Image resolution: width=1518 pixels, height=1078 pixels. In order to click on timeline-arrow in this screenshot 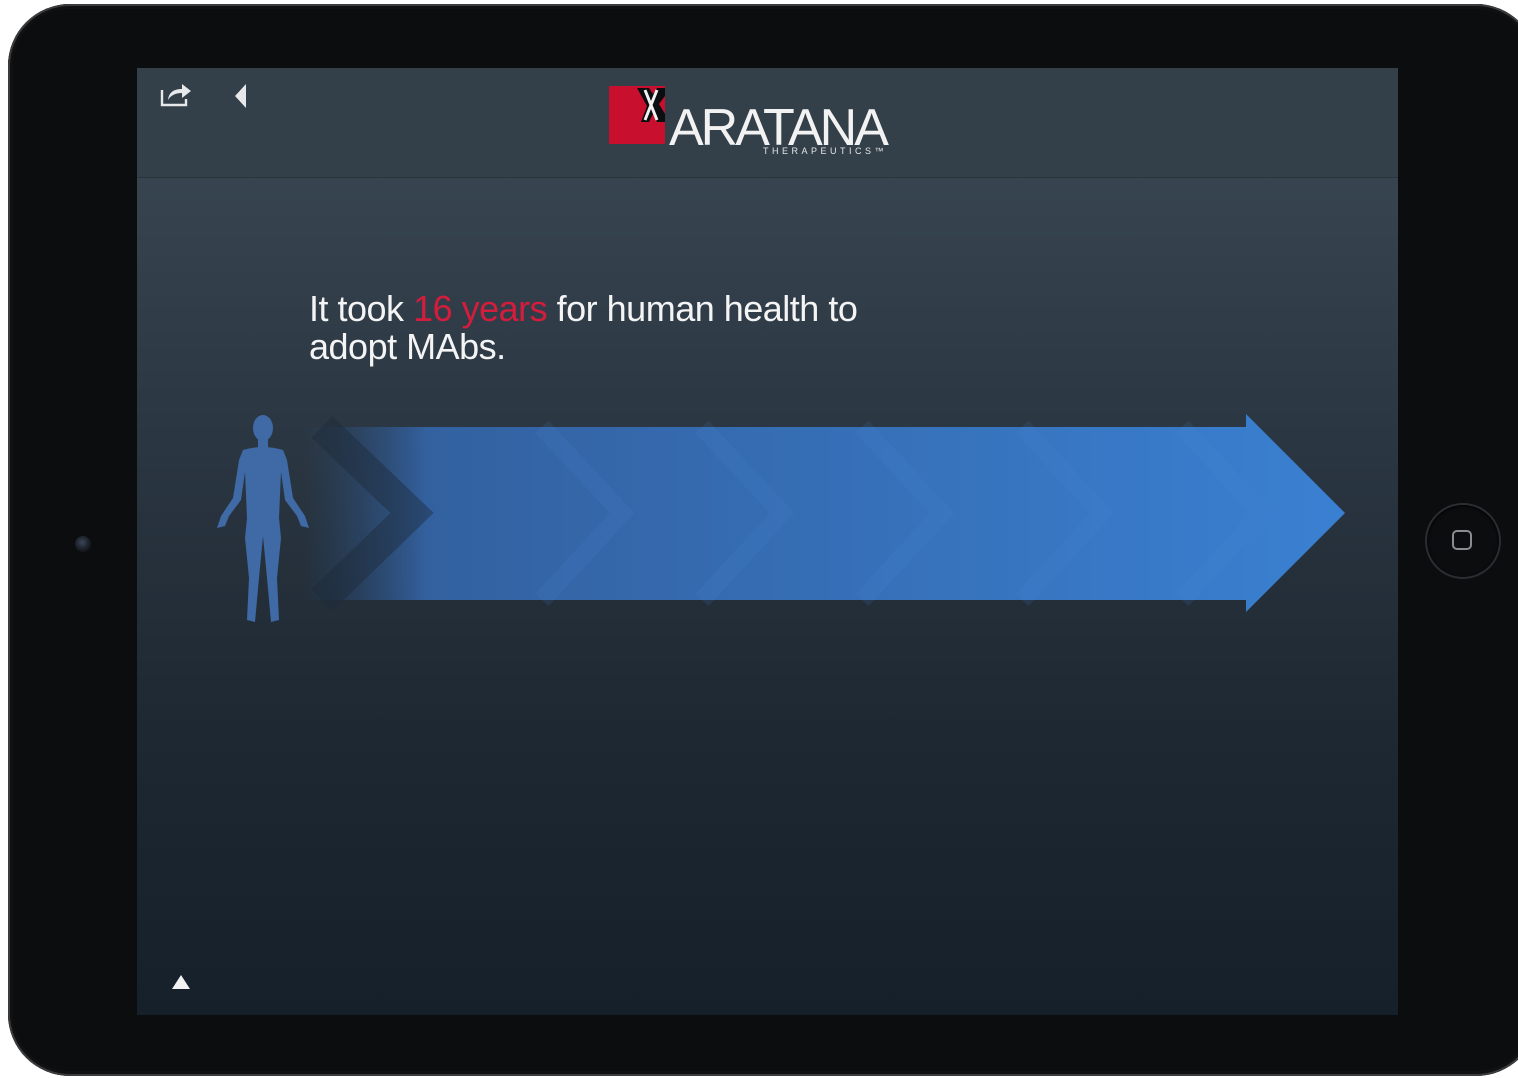, I will do `click(827, 513)`.